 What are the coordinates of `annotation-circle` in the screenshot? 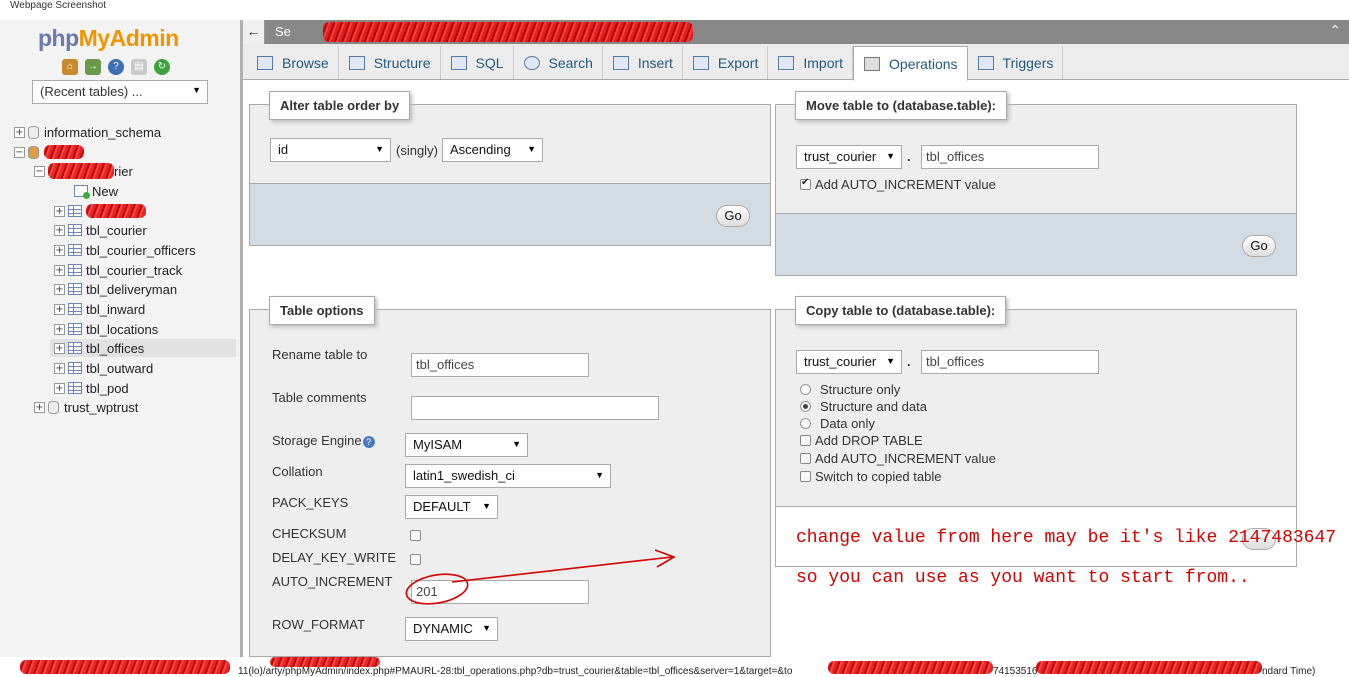 It's located at (437, 589).